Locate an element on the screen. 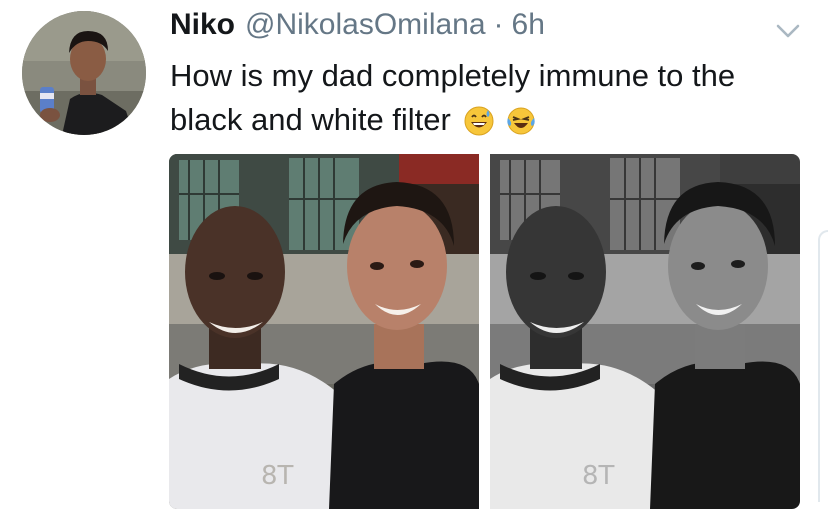  more-options-button is located at coordinates (788, 31).